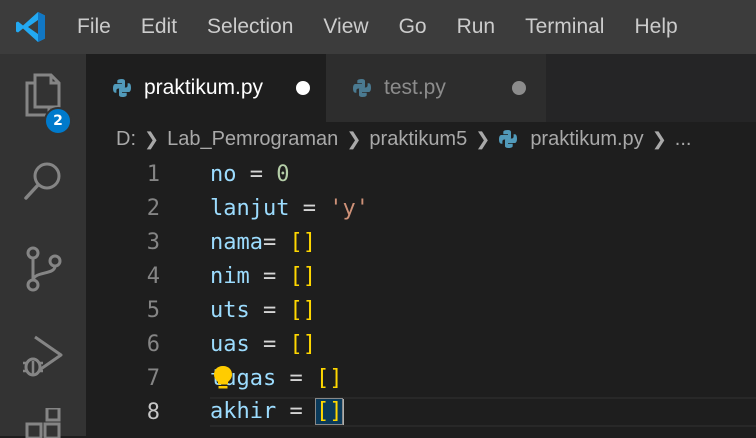 The image size is (756, 438). I want to click on code-token: nama, so click(236, 242).